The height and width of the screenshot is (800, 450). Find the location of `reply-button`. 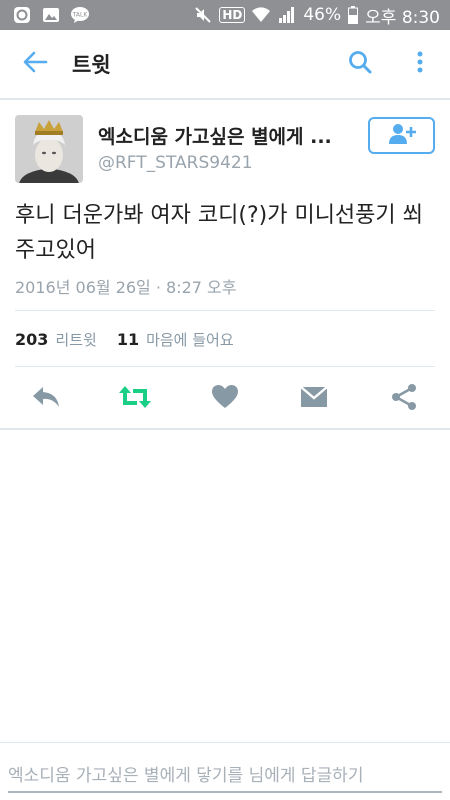

reply-button is located at coordinates (46, 399).